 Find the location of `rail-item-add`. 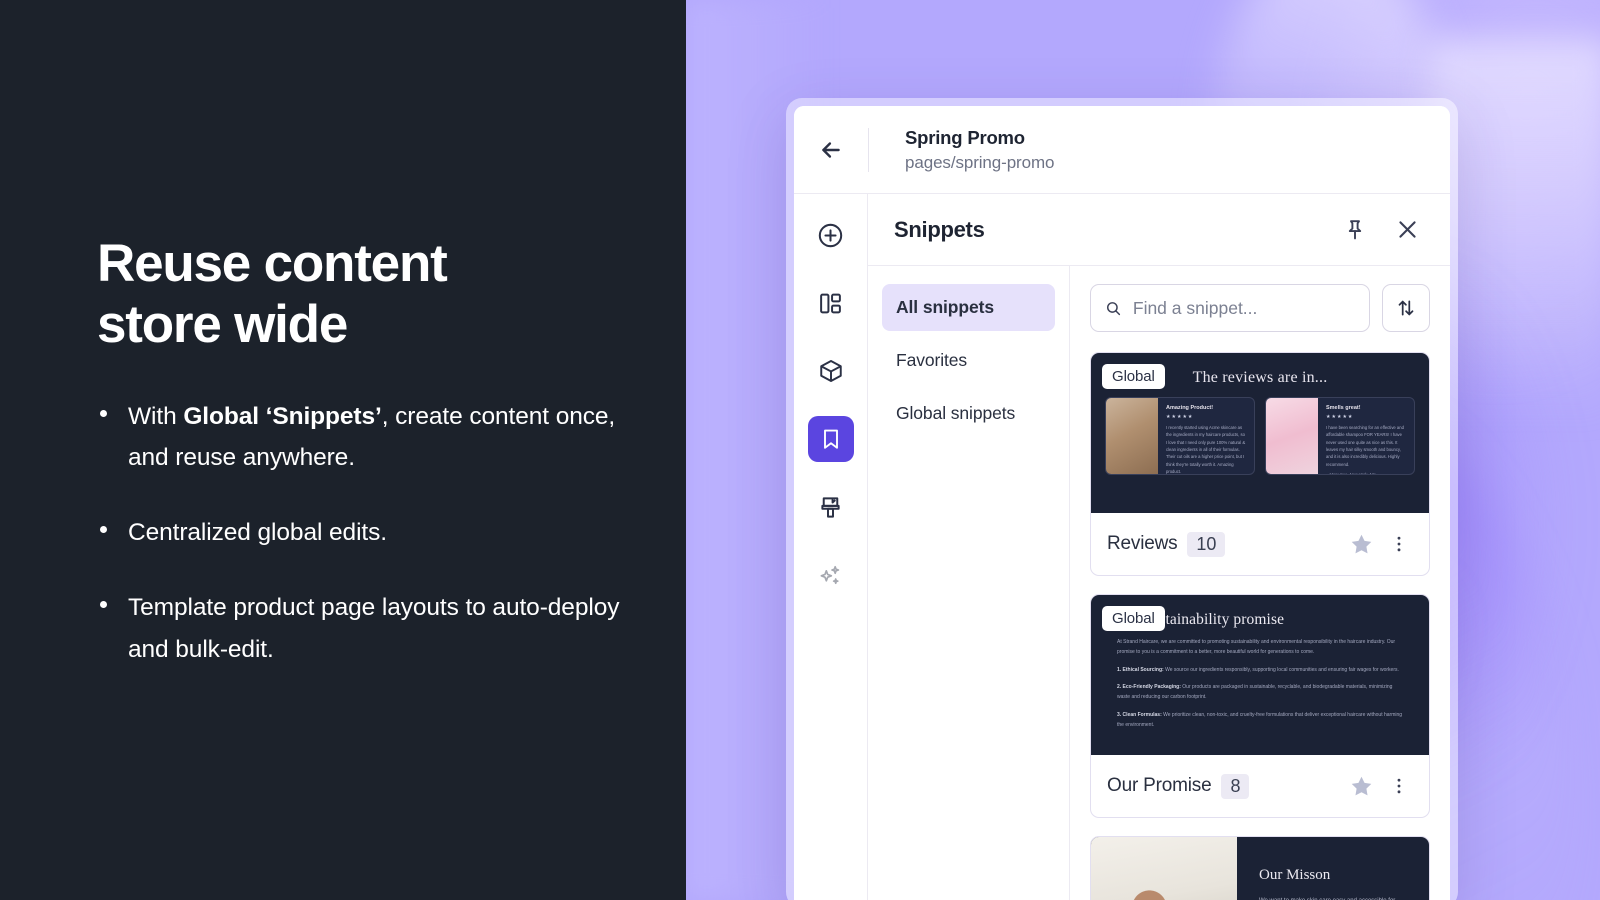

rail-item-add is located at coordinates (831, 235).